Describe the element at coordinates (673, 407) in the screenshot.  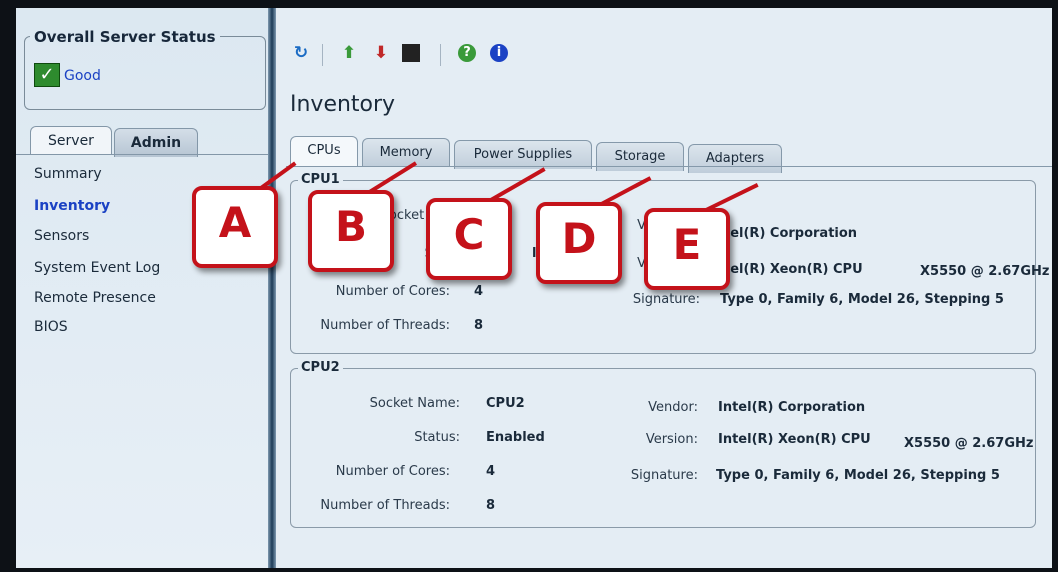
I see `cpu2-vendor-label: Vendor:` at that location.